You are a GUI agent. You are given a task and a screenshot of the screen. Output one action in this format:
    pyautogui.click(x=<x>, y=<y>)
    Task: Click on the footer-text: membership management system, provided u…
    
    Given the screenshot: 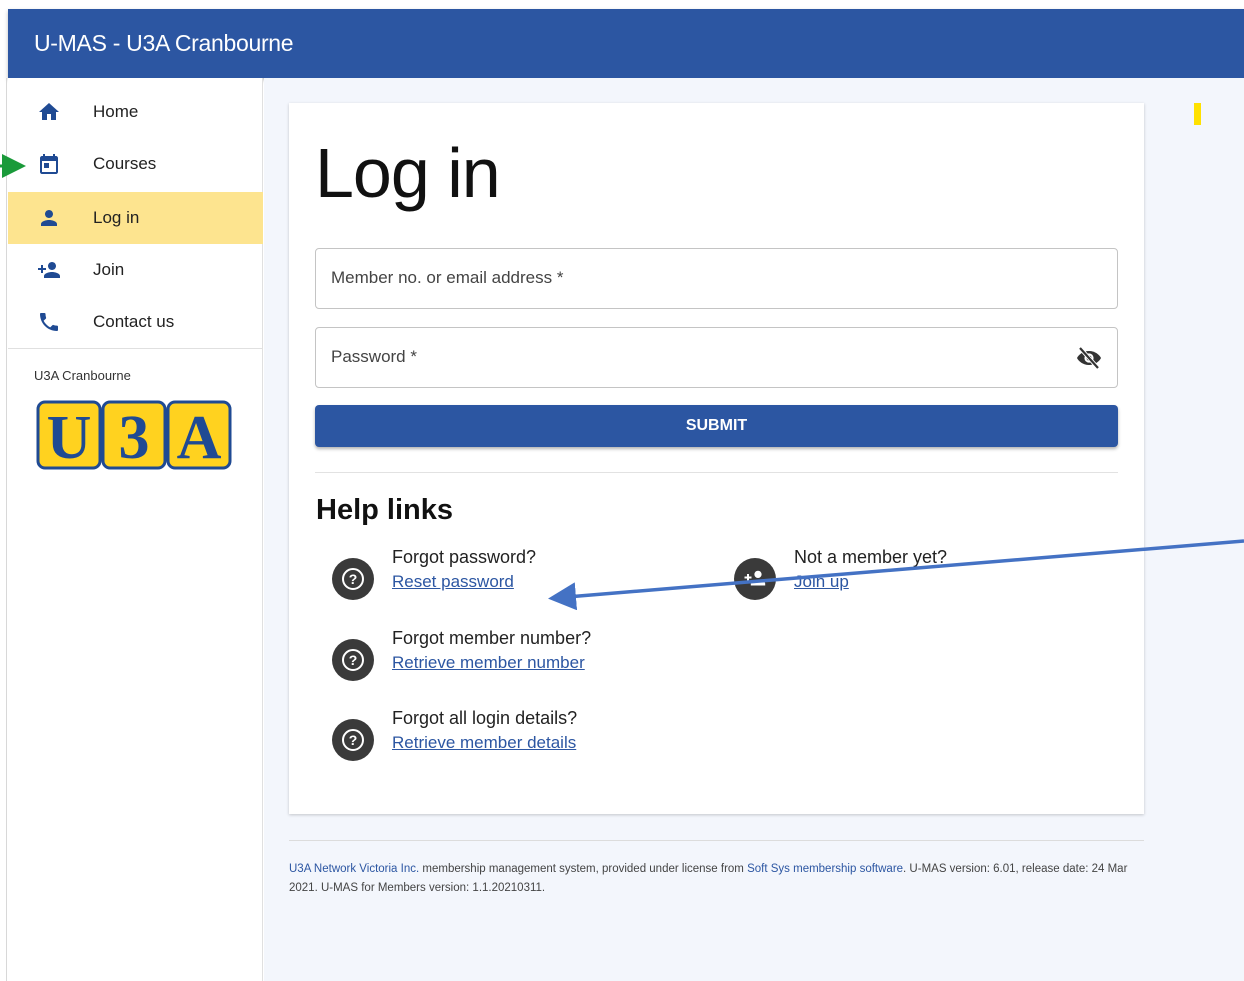 What is the action you would take?
    pyautogui.click(x=583, y=869)
    